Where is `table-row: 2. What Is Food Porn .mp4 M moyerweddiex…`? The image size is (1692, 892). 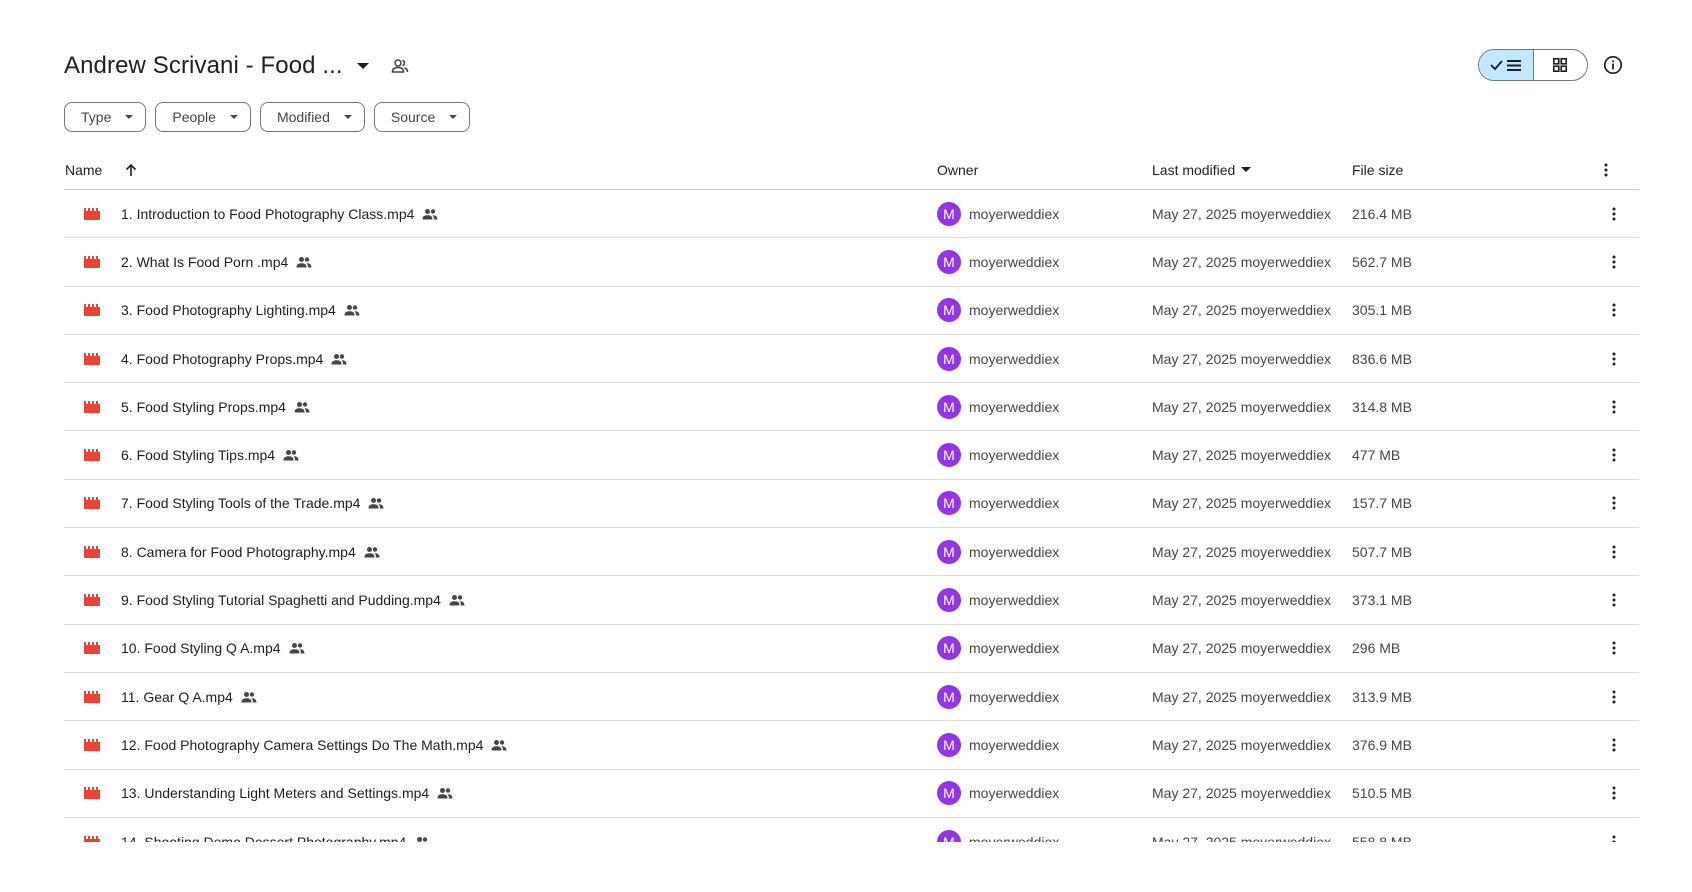 table-row: 2. What Is Food Porn .mp4 M moyerweddiex… is located at coordinates (851, 262).